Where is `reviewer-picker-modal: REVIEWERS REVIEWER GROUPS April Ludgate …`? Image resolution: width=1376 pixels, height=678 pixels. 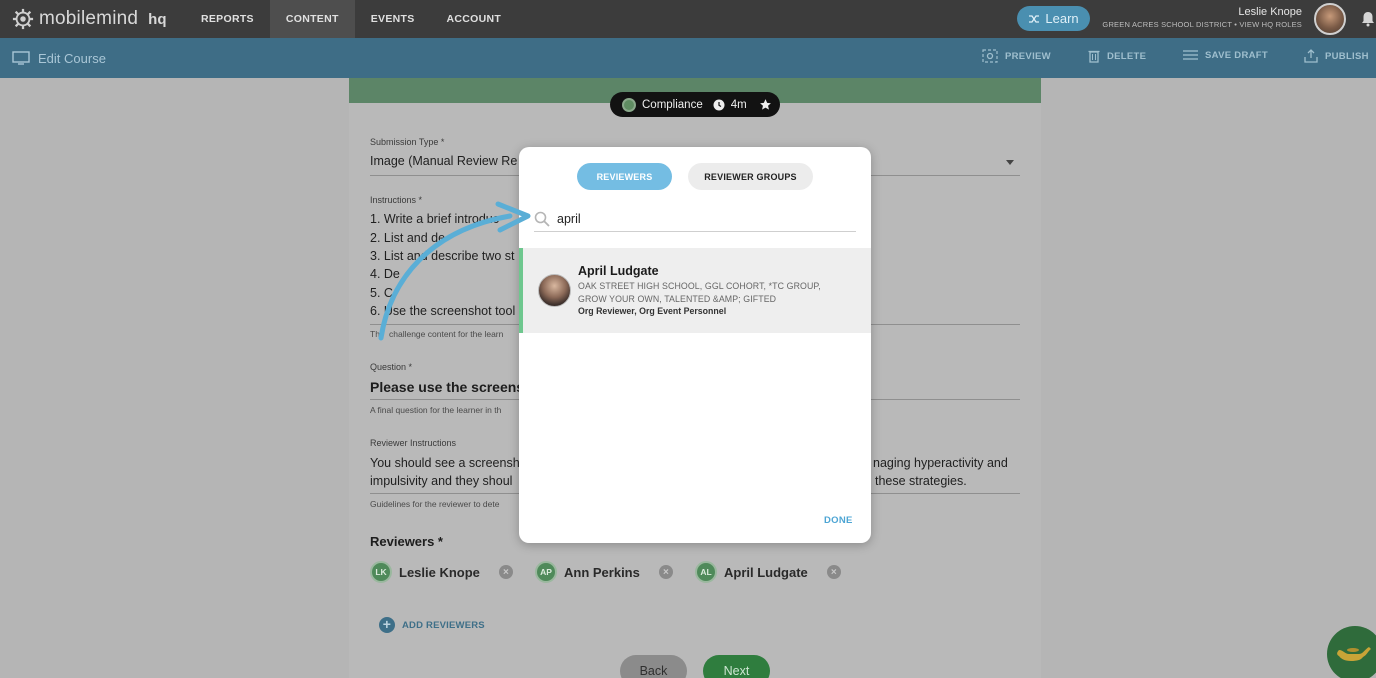
reviewer-picker-modal: REVIEWERS REVIEWER GROUPS April Ludgate … is located at coordinates (695, 345).